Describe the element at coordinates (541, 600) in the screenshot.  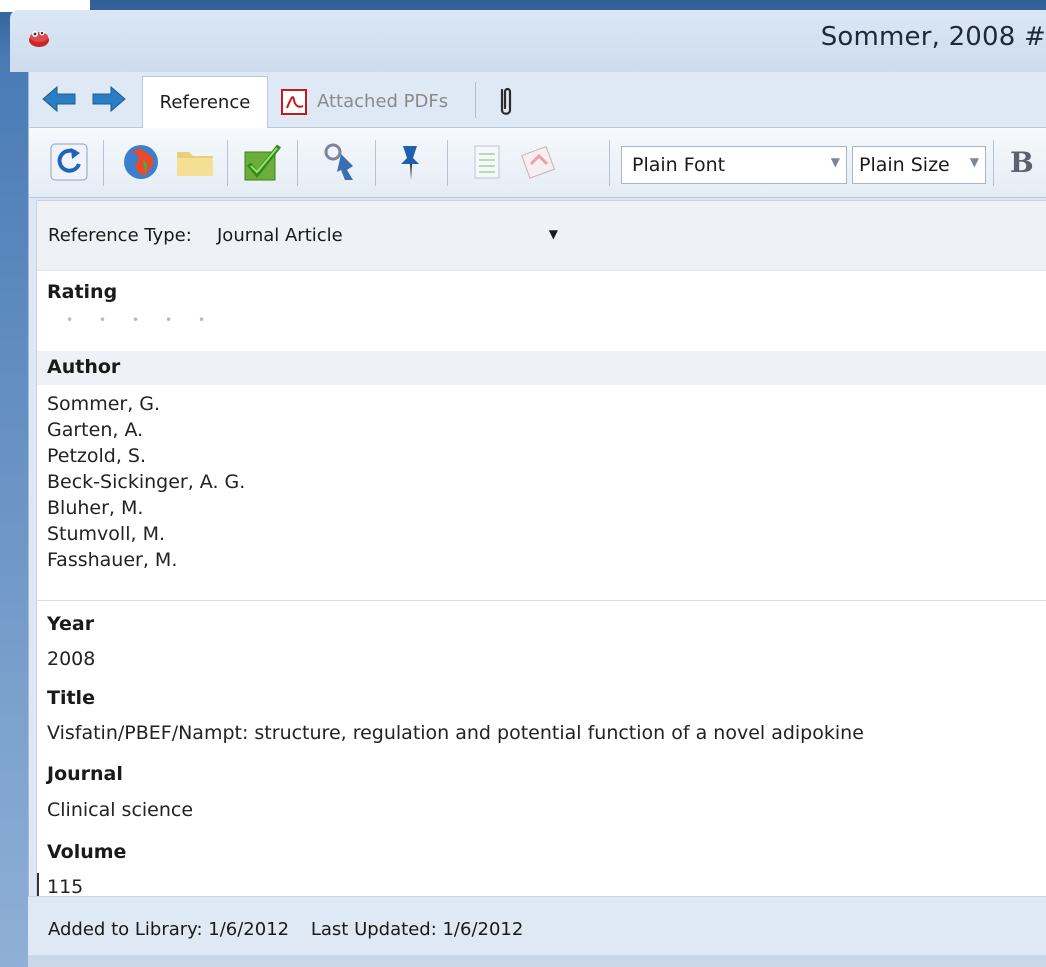
I see `field-divider` at that location.